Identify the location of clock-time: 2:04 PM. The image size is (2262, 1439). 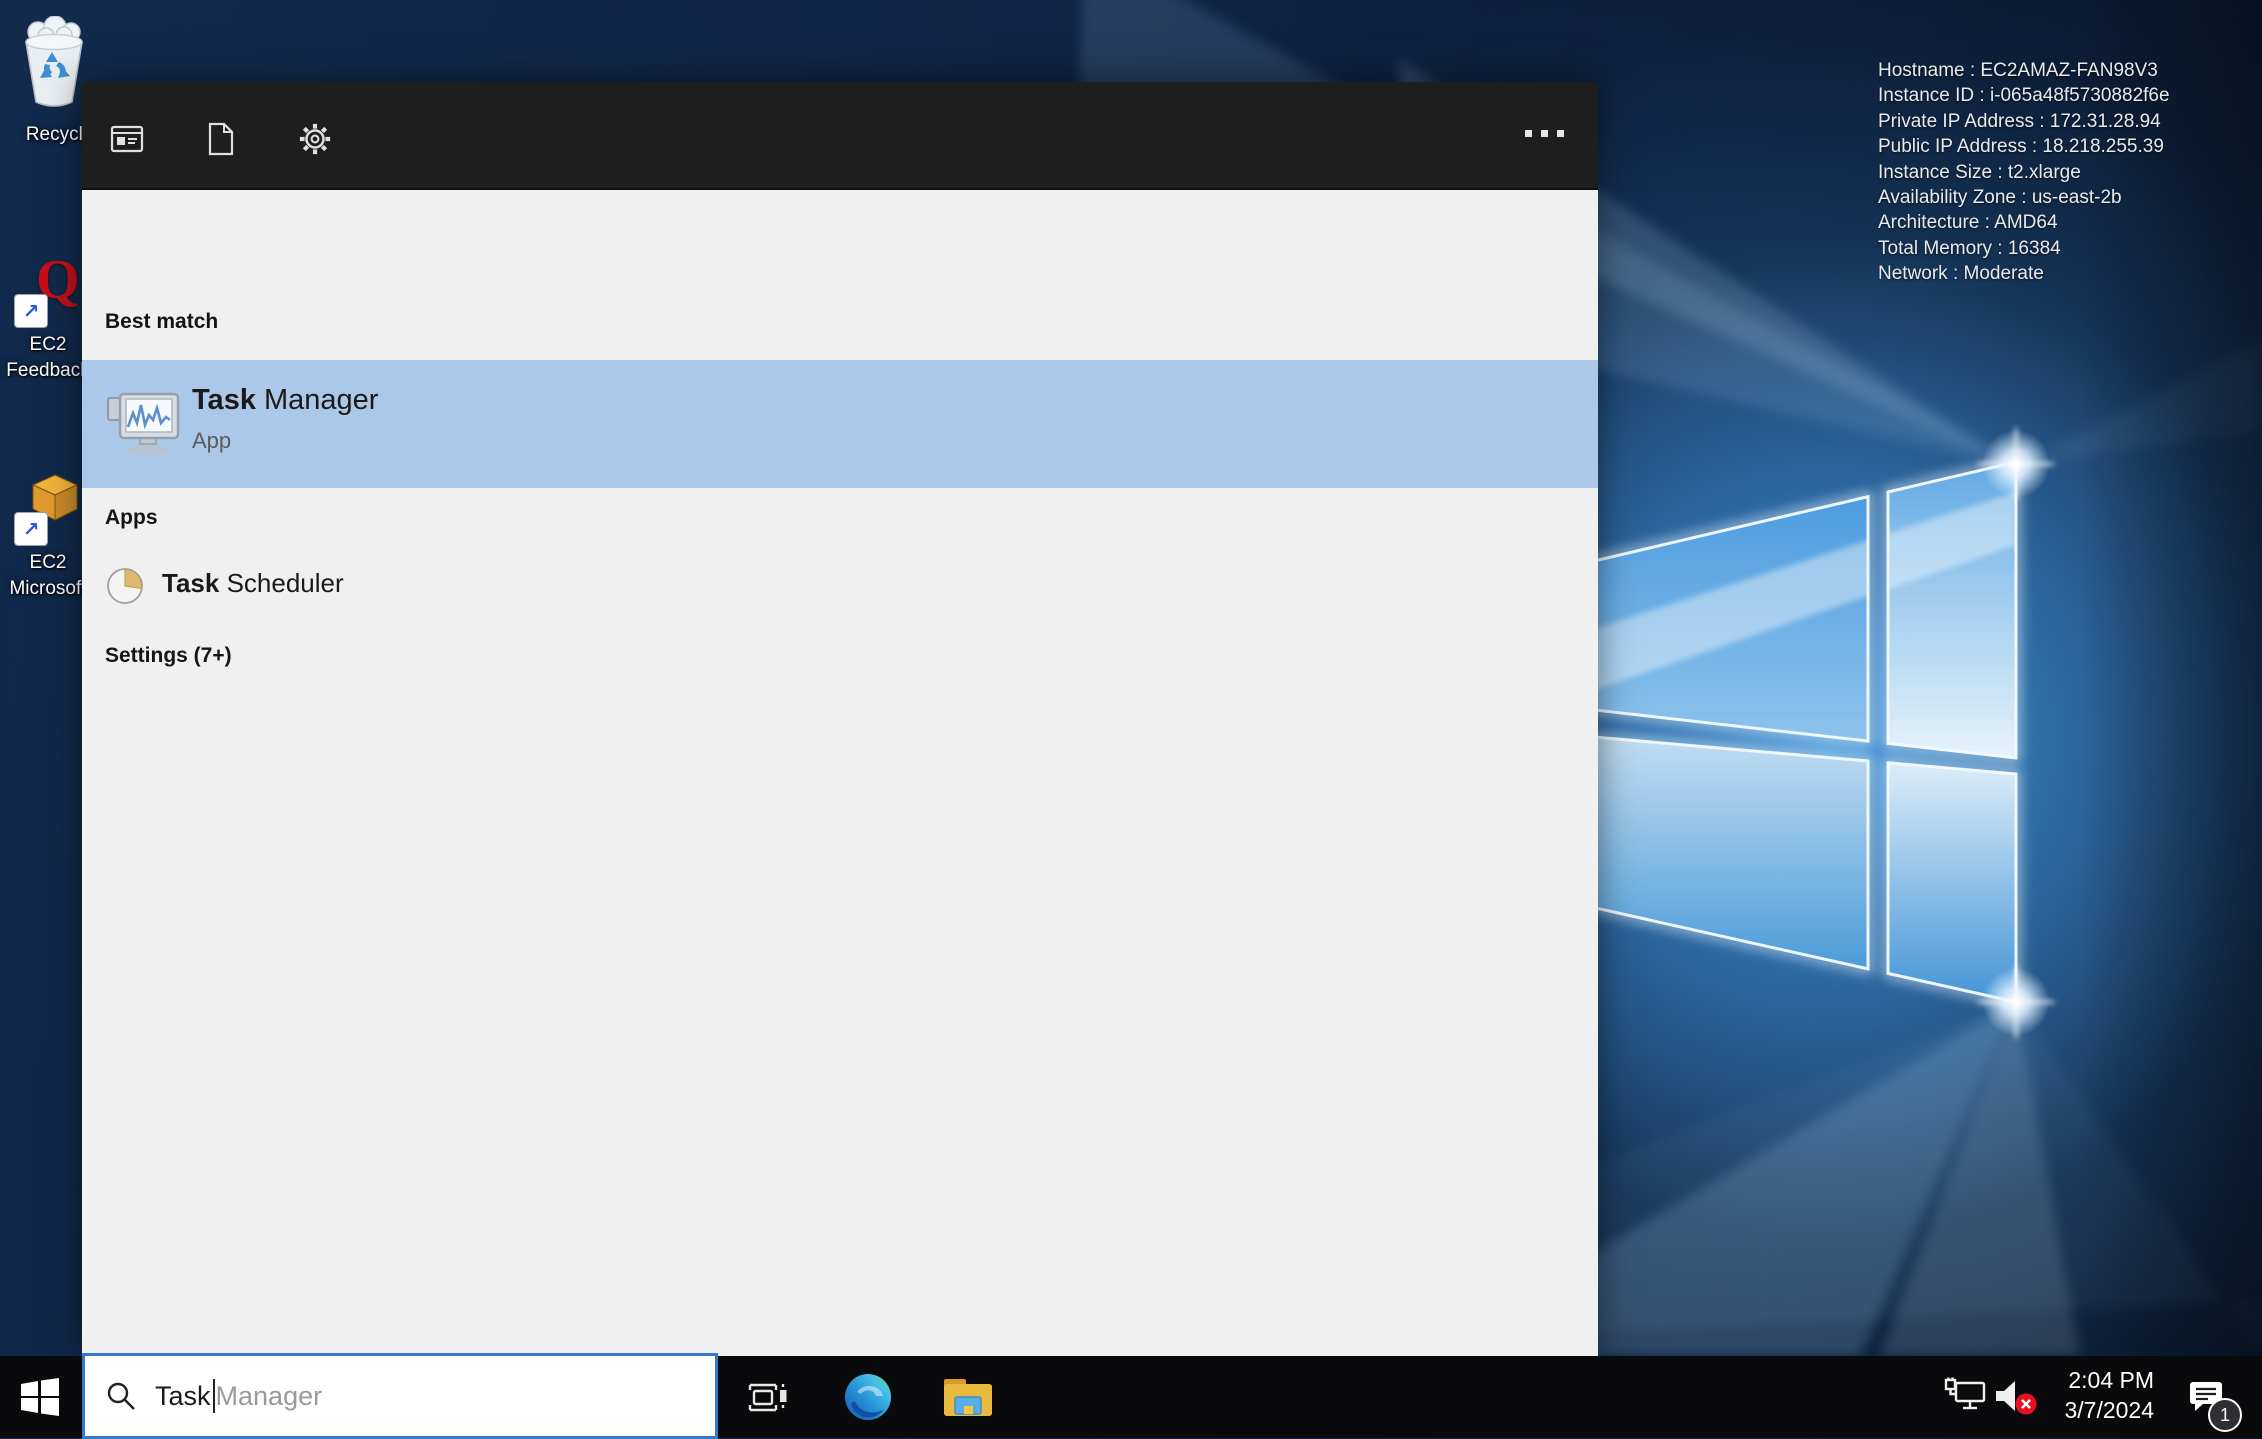
(2111, 1380).